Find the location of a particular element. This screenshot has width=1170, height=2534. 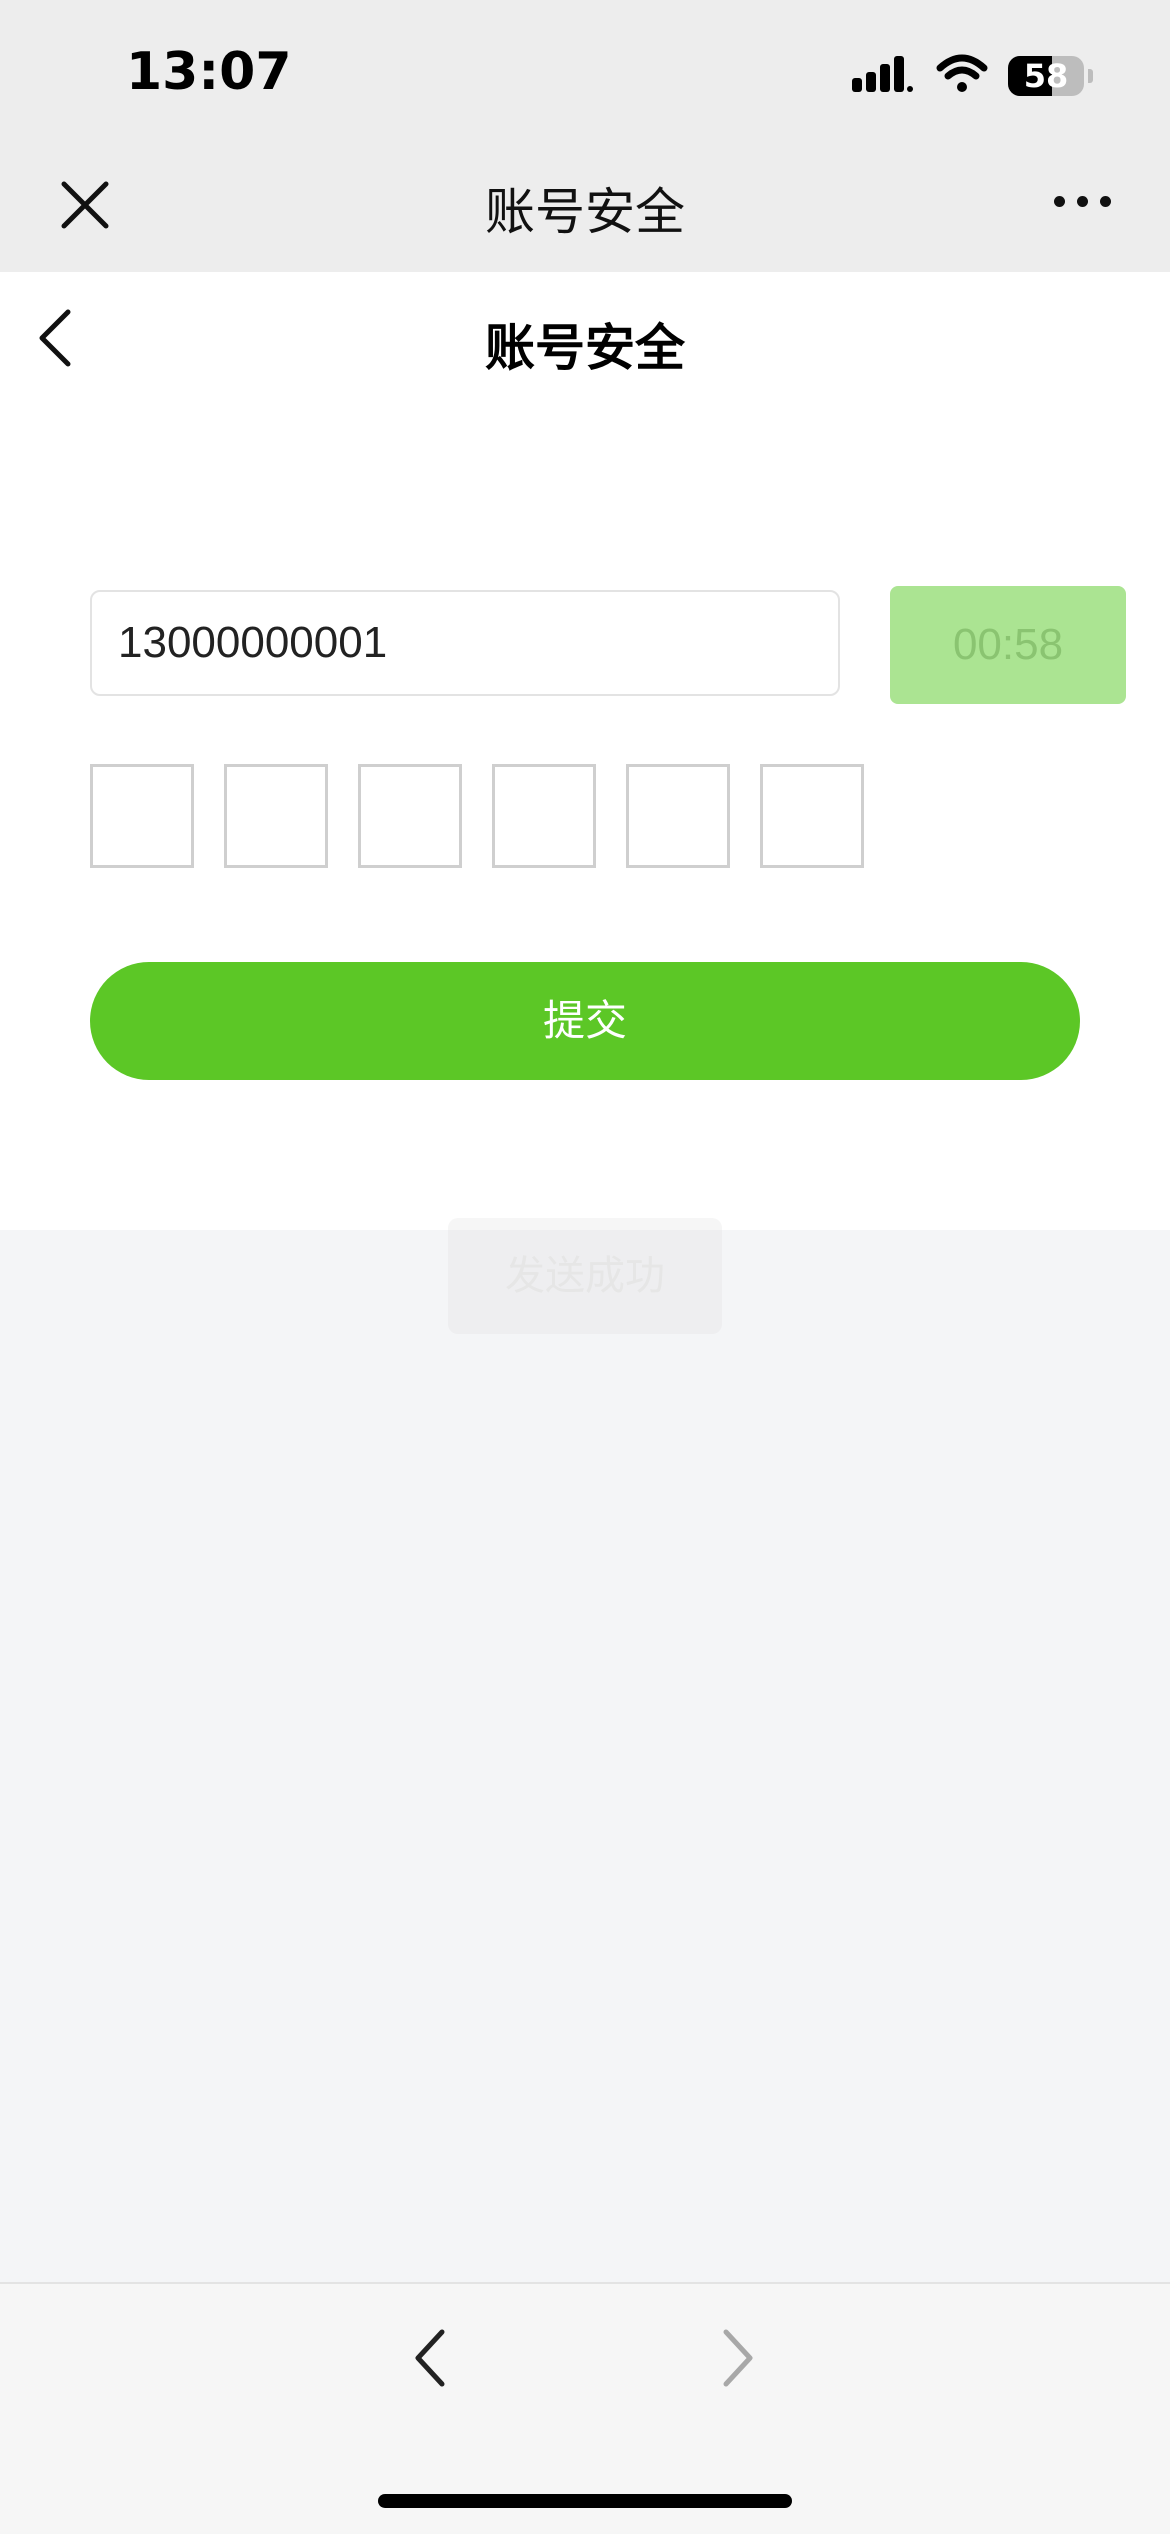

home-indicator is located at coordinates (585, 2501).